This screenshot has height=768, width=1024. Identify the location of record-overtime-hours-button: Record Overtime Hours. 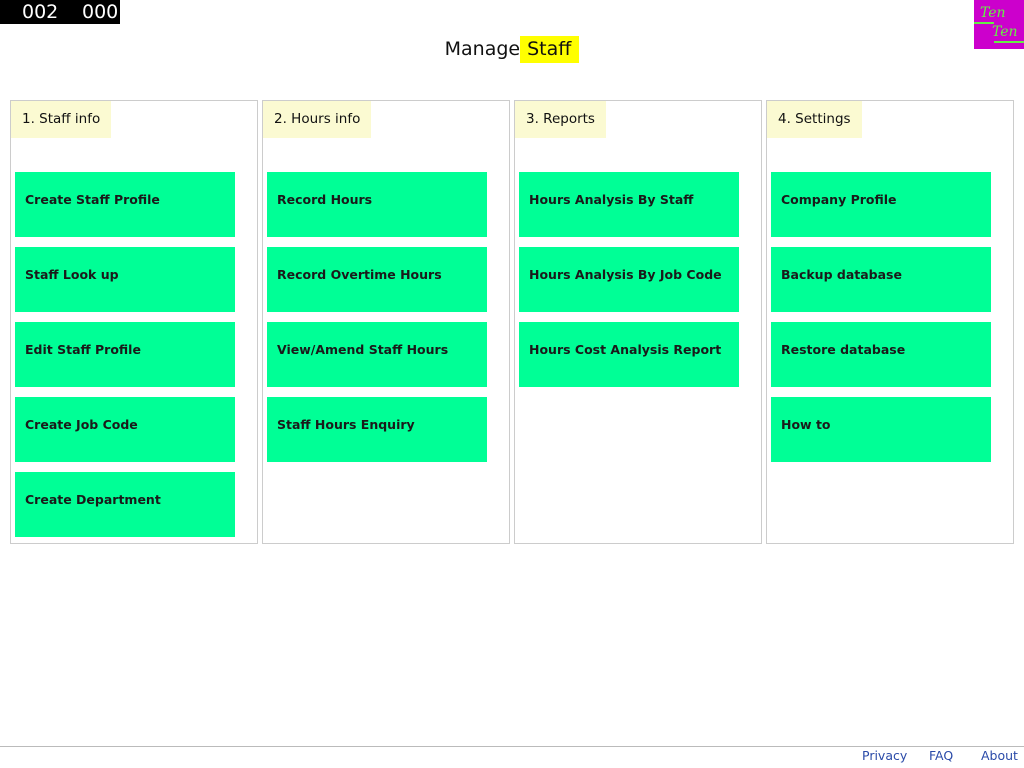
(377, 279).